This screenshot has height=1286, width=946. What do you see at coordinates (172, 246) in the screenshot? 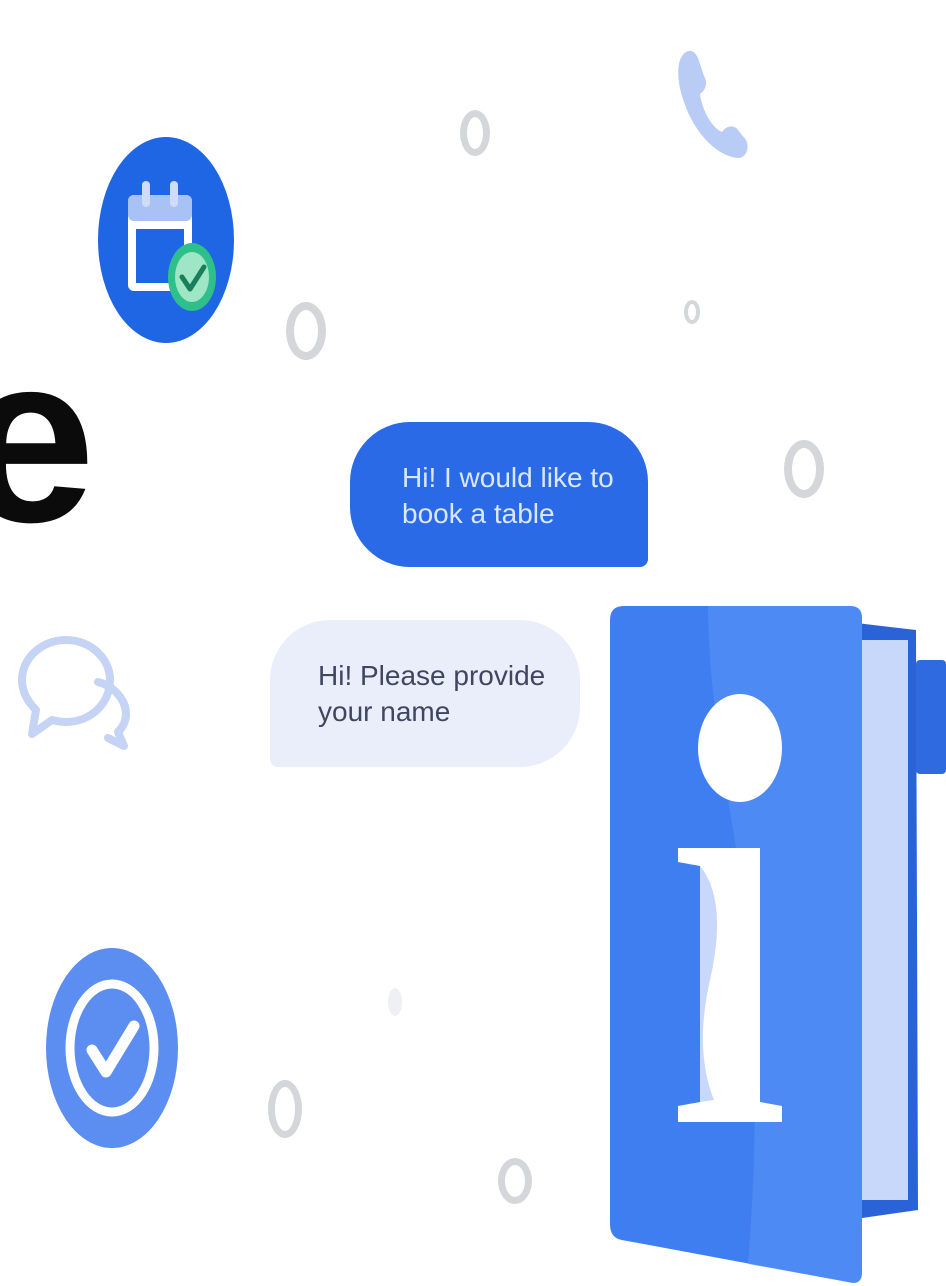
I see `calendar-check-icon` at bounding box center [172, 246].